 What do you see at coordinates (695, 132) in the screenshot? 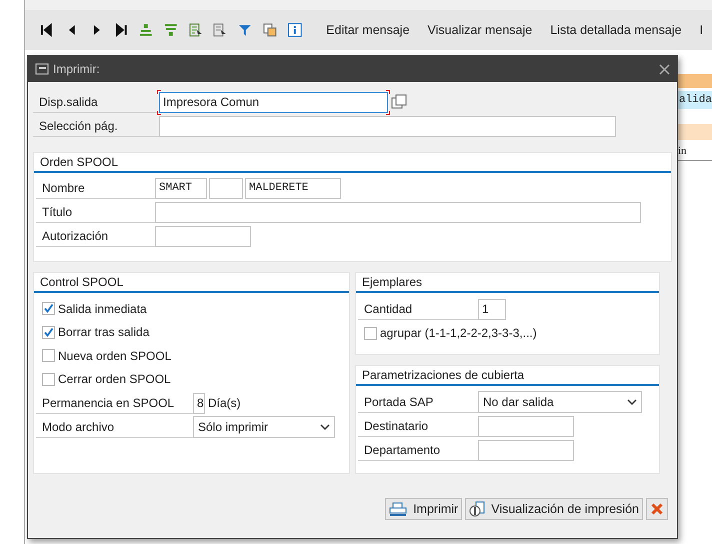
I see `table-row` at bounding box center [695, 132].